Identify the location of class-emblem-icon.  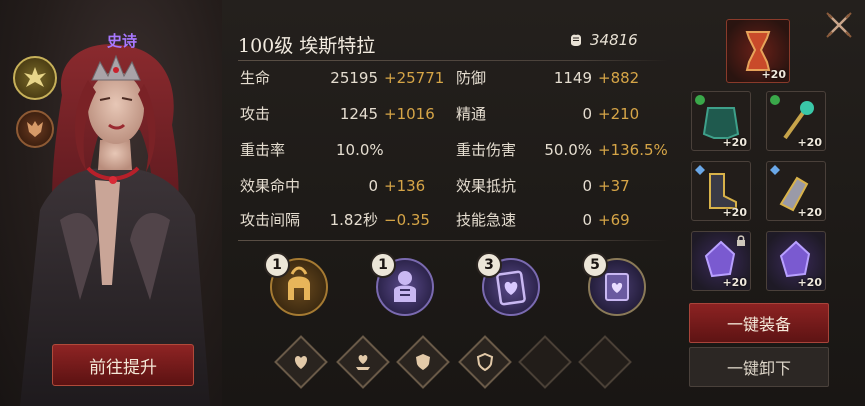
(35, 78).